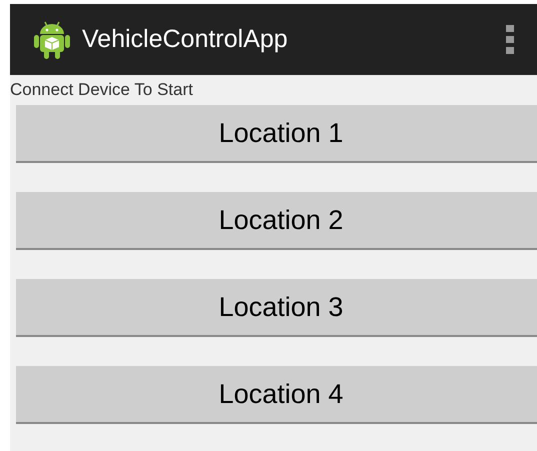 This screenshot has height=451, width=537. I want to click on menu-icon, so click(510, 39).